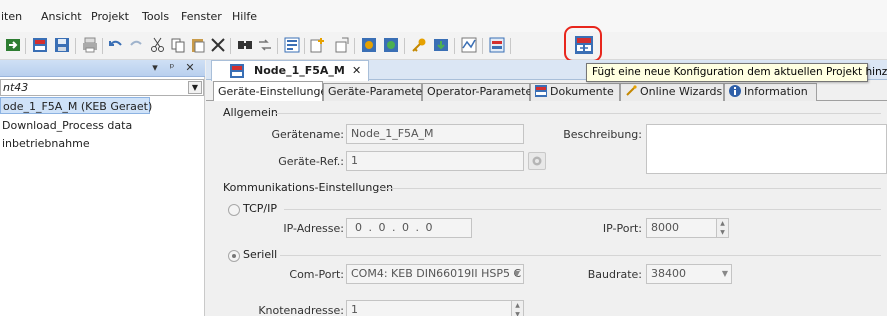 This screenshot has width=887, height=316. What do you see at coordinates (631, 90) in the screenshot?
I see `wand-icon` at bounding box center [631, 90].